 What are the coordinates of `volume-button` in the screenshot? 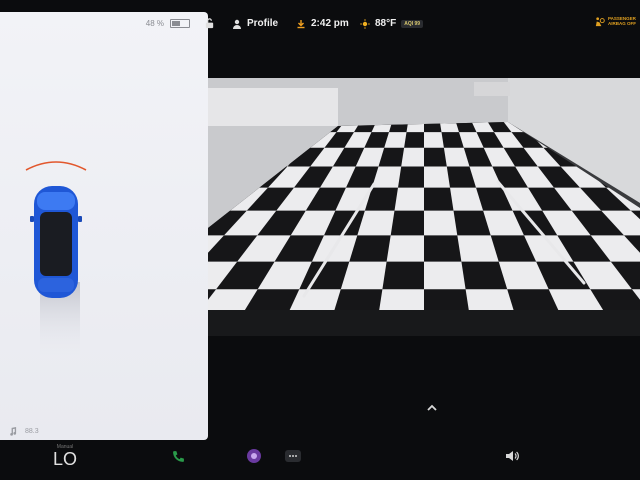 It's located at (512, 456).